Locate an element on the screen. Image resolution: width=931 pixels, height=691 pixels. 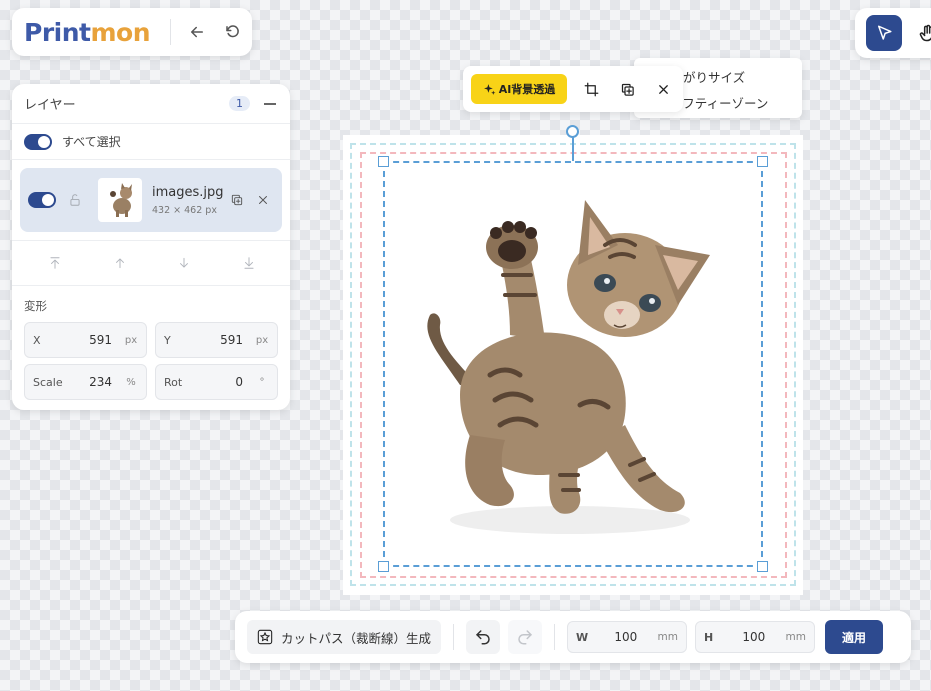
minus-icon is located at coordinates (270, 103).